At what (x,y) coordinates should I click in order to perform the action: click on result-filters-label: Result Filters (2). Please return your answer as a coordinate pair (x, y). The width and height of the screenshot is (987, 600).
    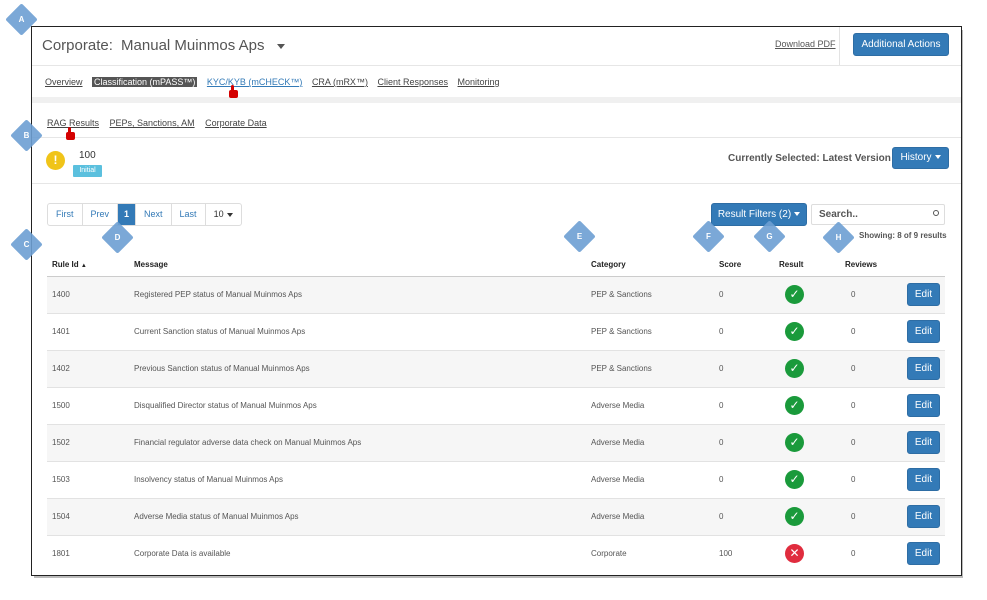
    Looking at the image, I should click on (754, 214).